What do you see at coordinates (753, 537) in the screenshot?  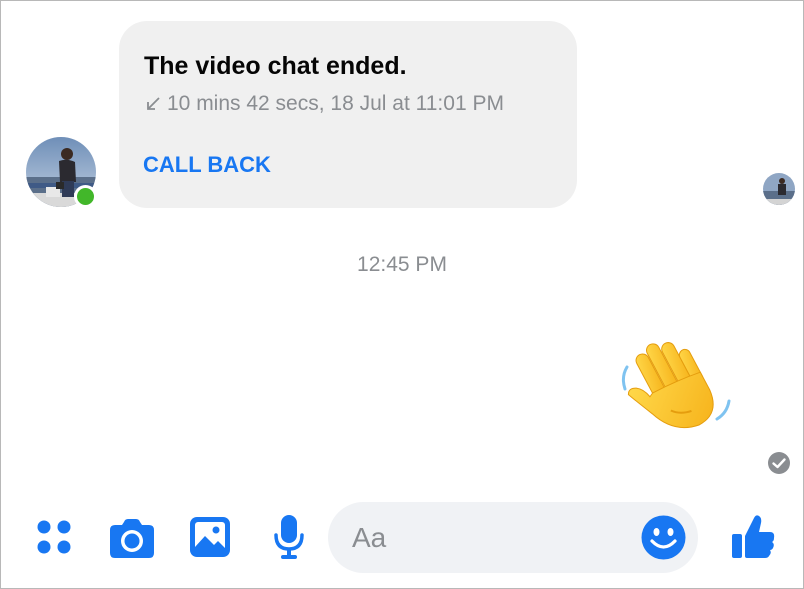 I see `thumbs-up-icon` at bounding box center [753, 537].